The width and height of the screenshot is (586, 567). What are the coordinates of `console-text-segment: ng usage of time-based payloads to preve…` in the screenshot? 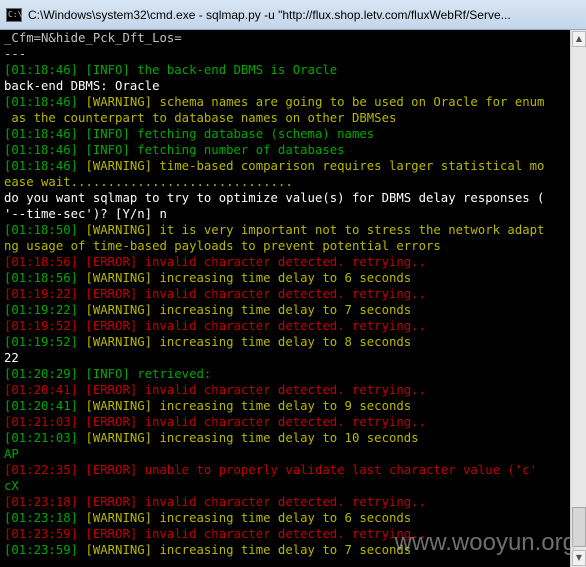 It's located at (222, 246).